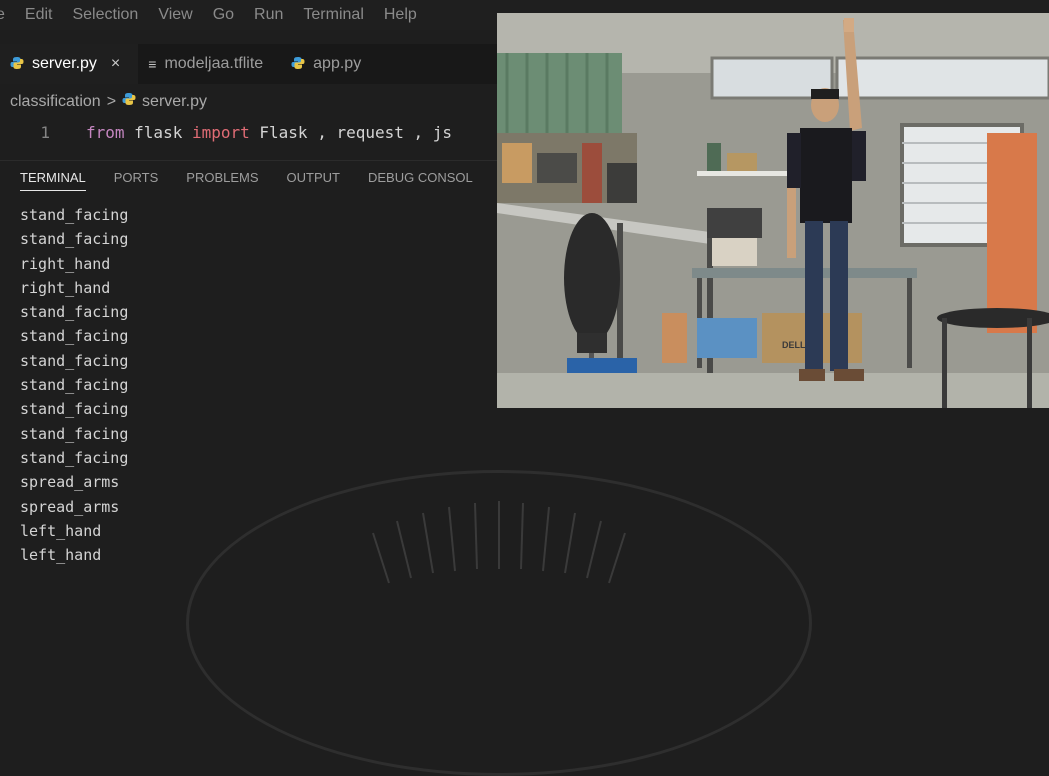 This screenshot has width=1049, height=776. I want to click on menu-edit: Edit, so click(39, 15).